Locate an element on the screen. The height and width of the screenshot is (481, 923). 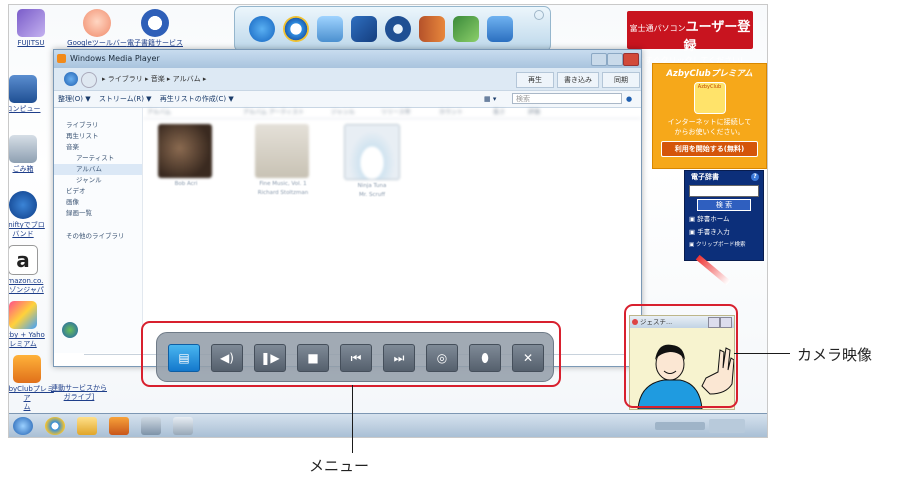
minimize-button is located at coordinates (599, 59).